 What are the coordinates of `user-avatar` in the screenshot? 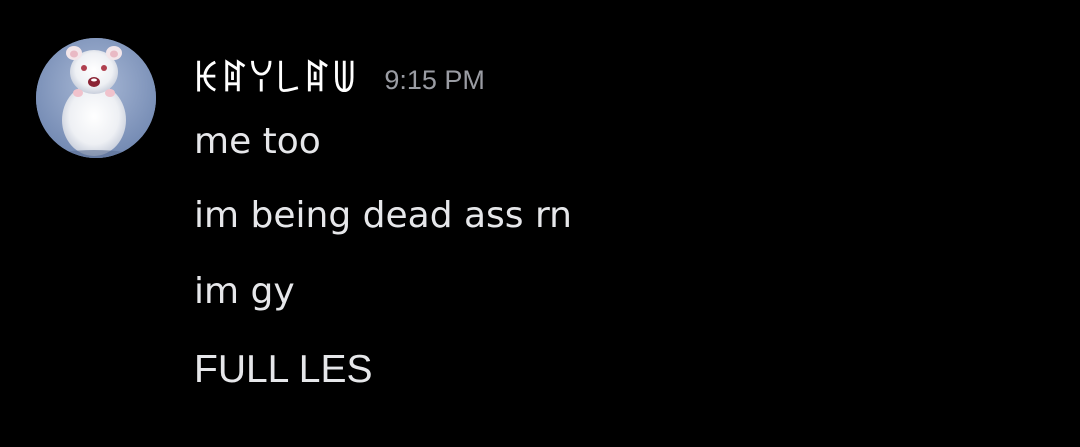 It's located at (96, 98).